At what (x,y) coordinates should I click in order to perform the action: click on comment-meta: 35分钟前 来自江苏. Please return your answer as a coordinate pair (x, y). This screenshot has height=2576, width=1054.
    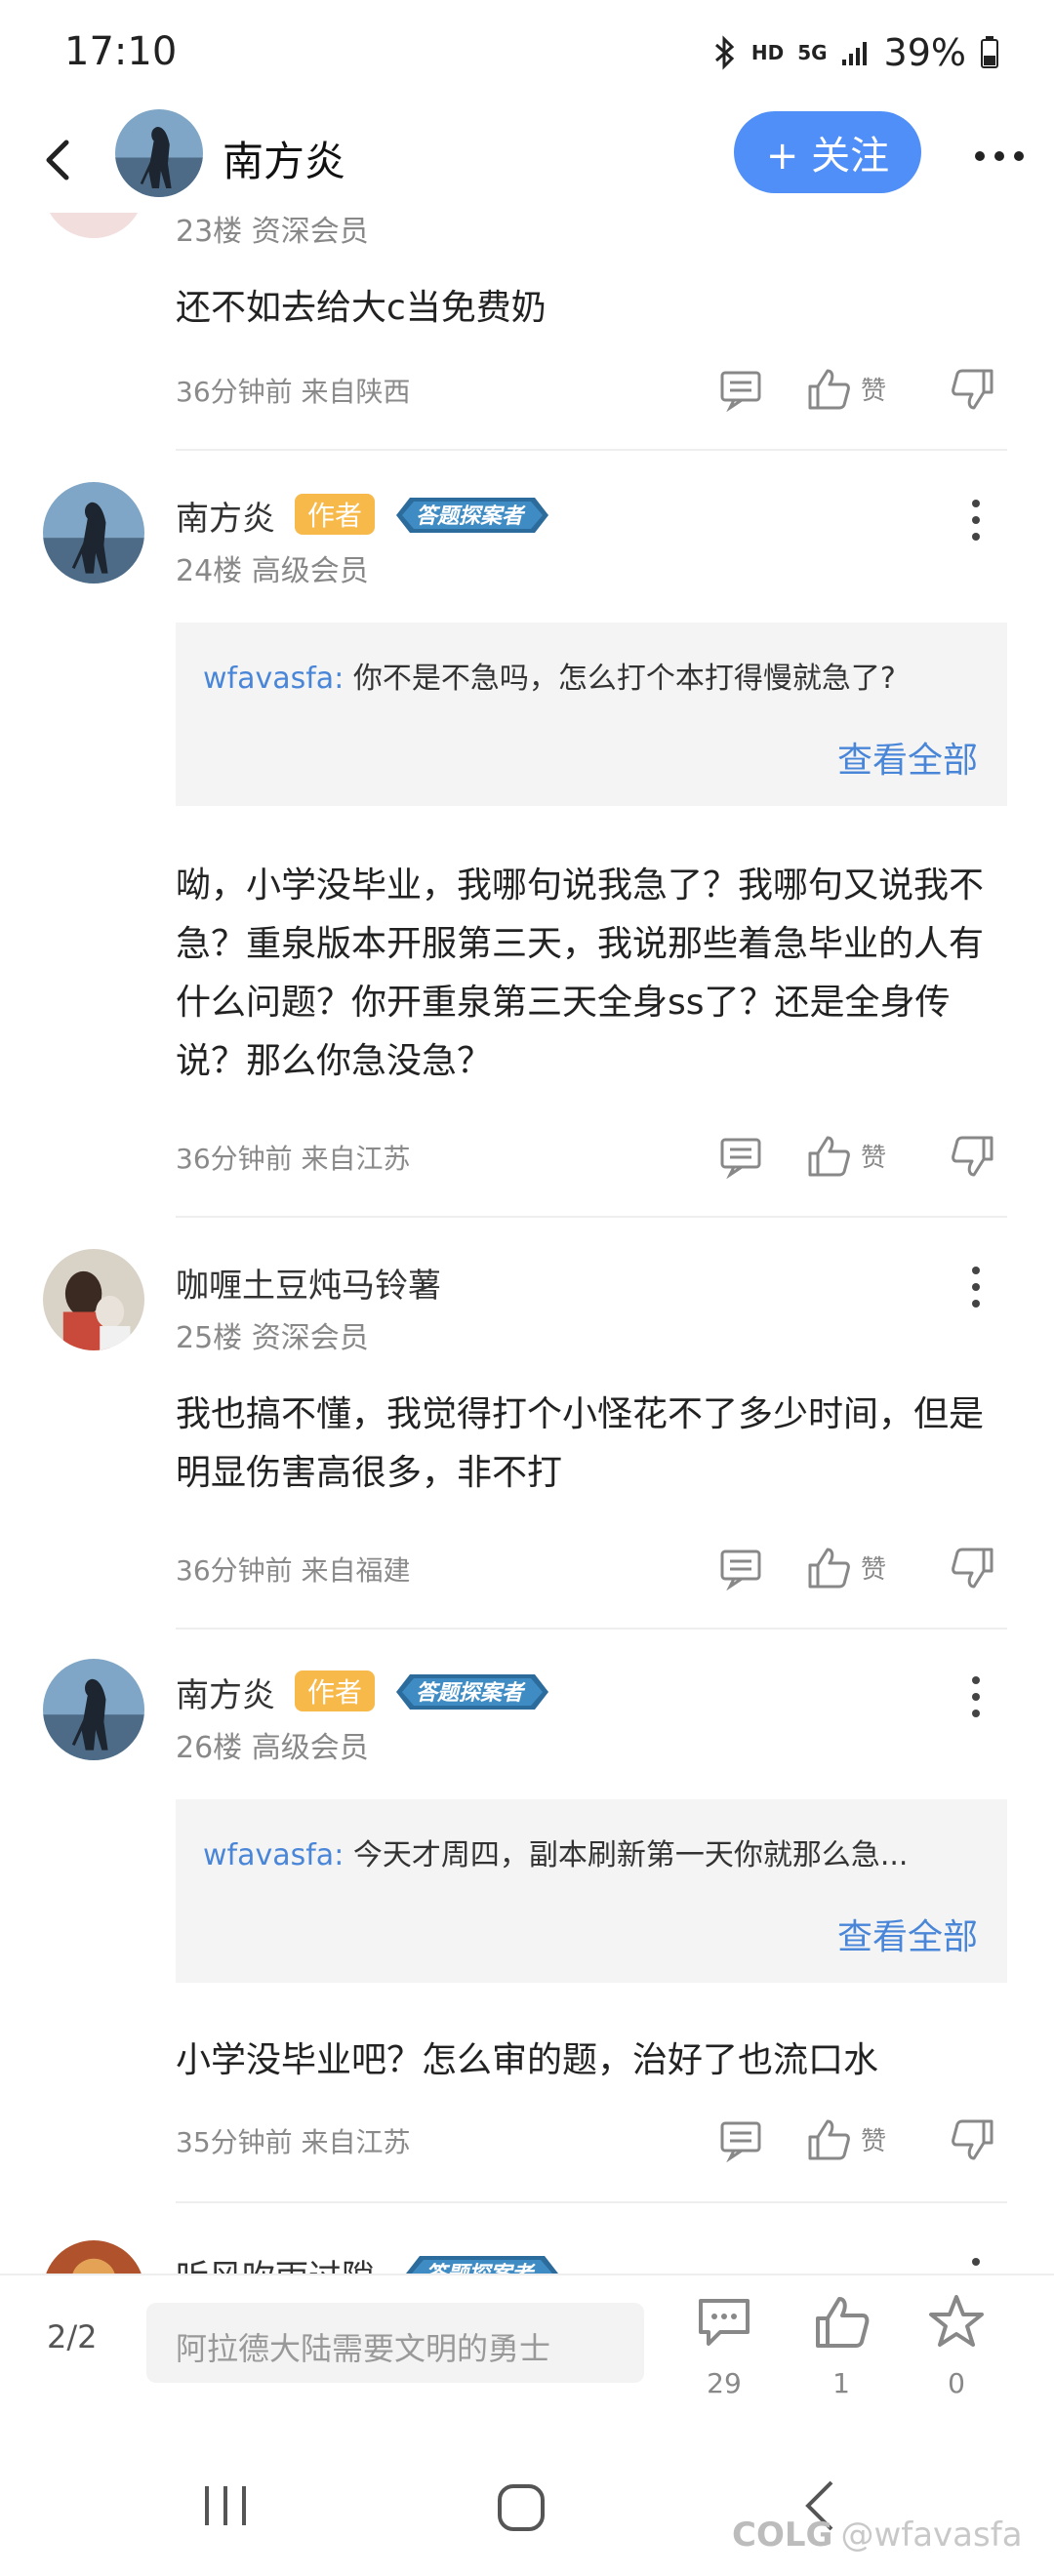
    Looking at the image, I should click on (293, 2142).